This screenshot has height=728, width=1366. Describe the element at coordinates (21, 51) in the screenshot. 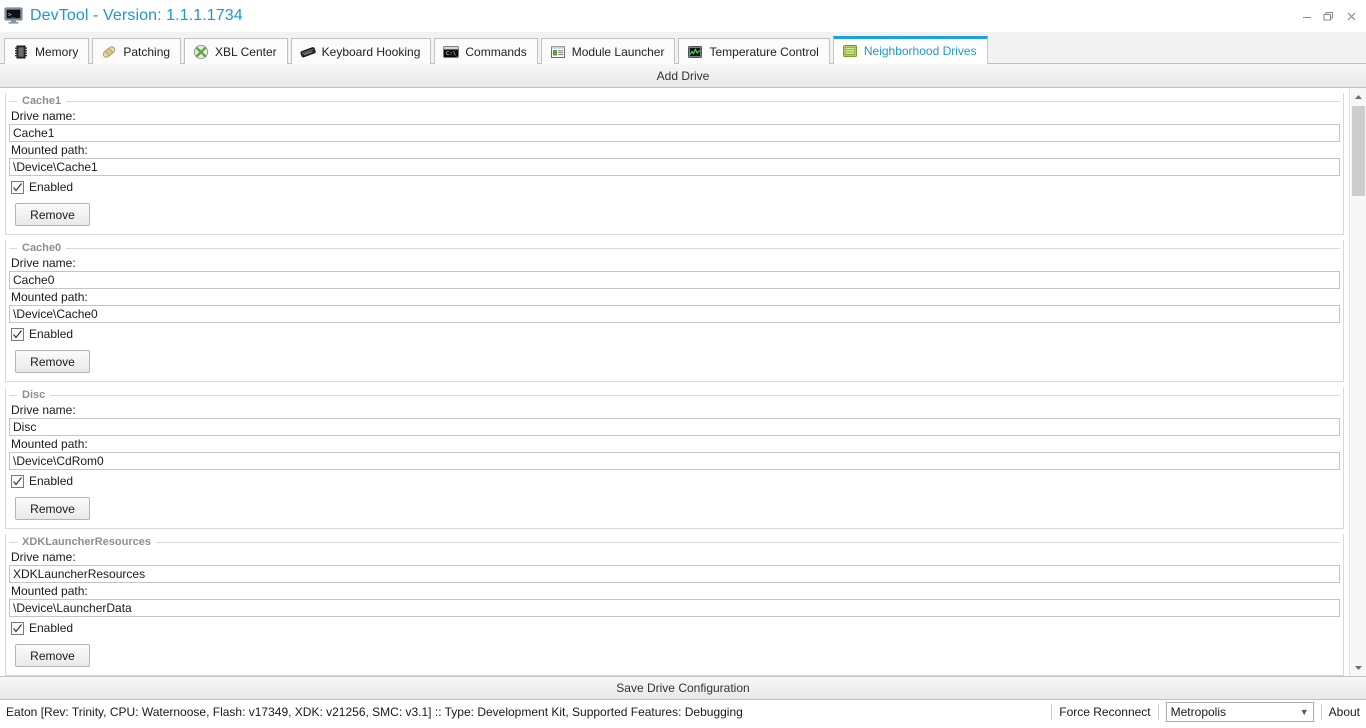

I see `memory-chip-icon` at that location.